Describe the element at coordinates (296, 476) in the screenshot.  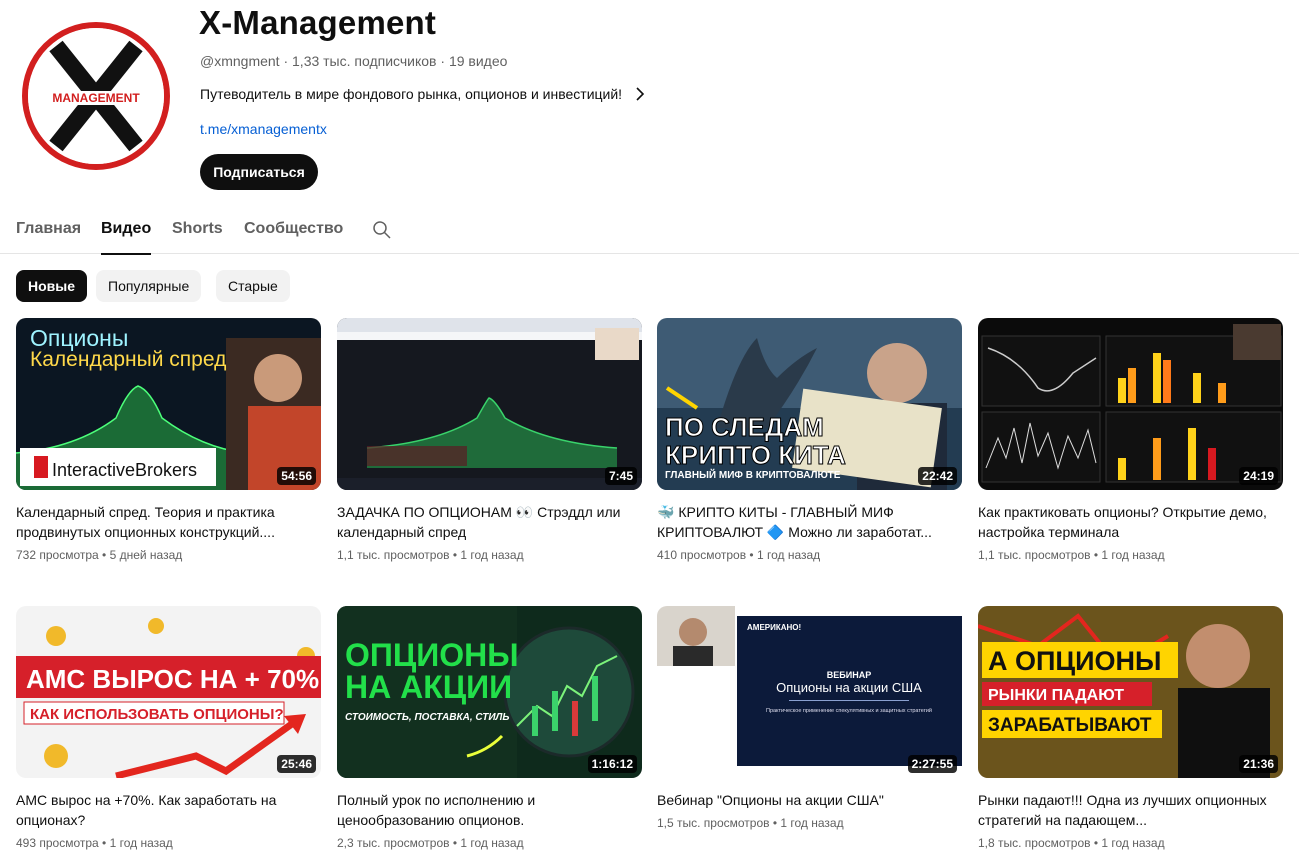
I see `video-duration: 54:56` at that location.